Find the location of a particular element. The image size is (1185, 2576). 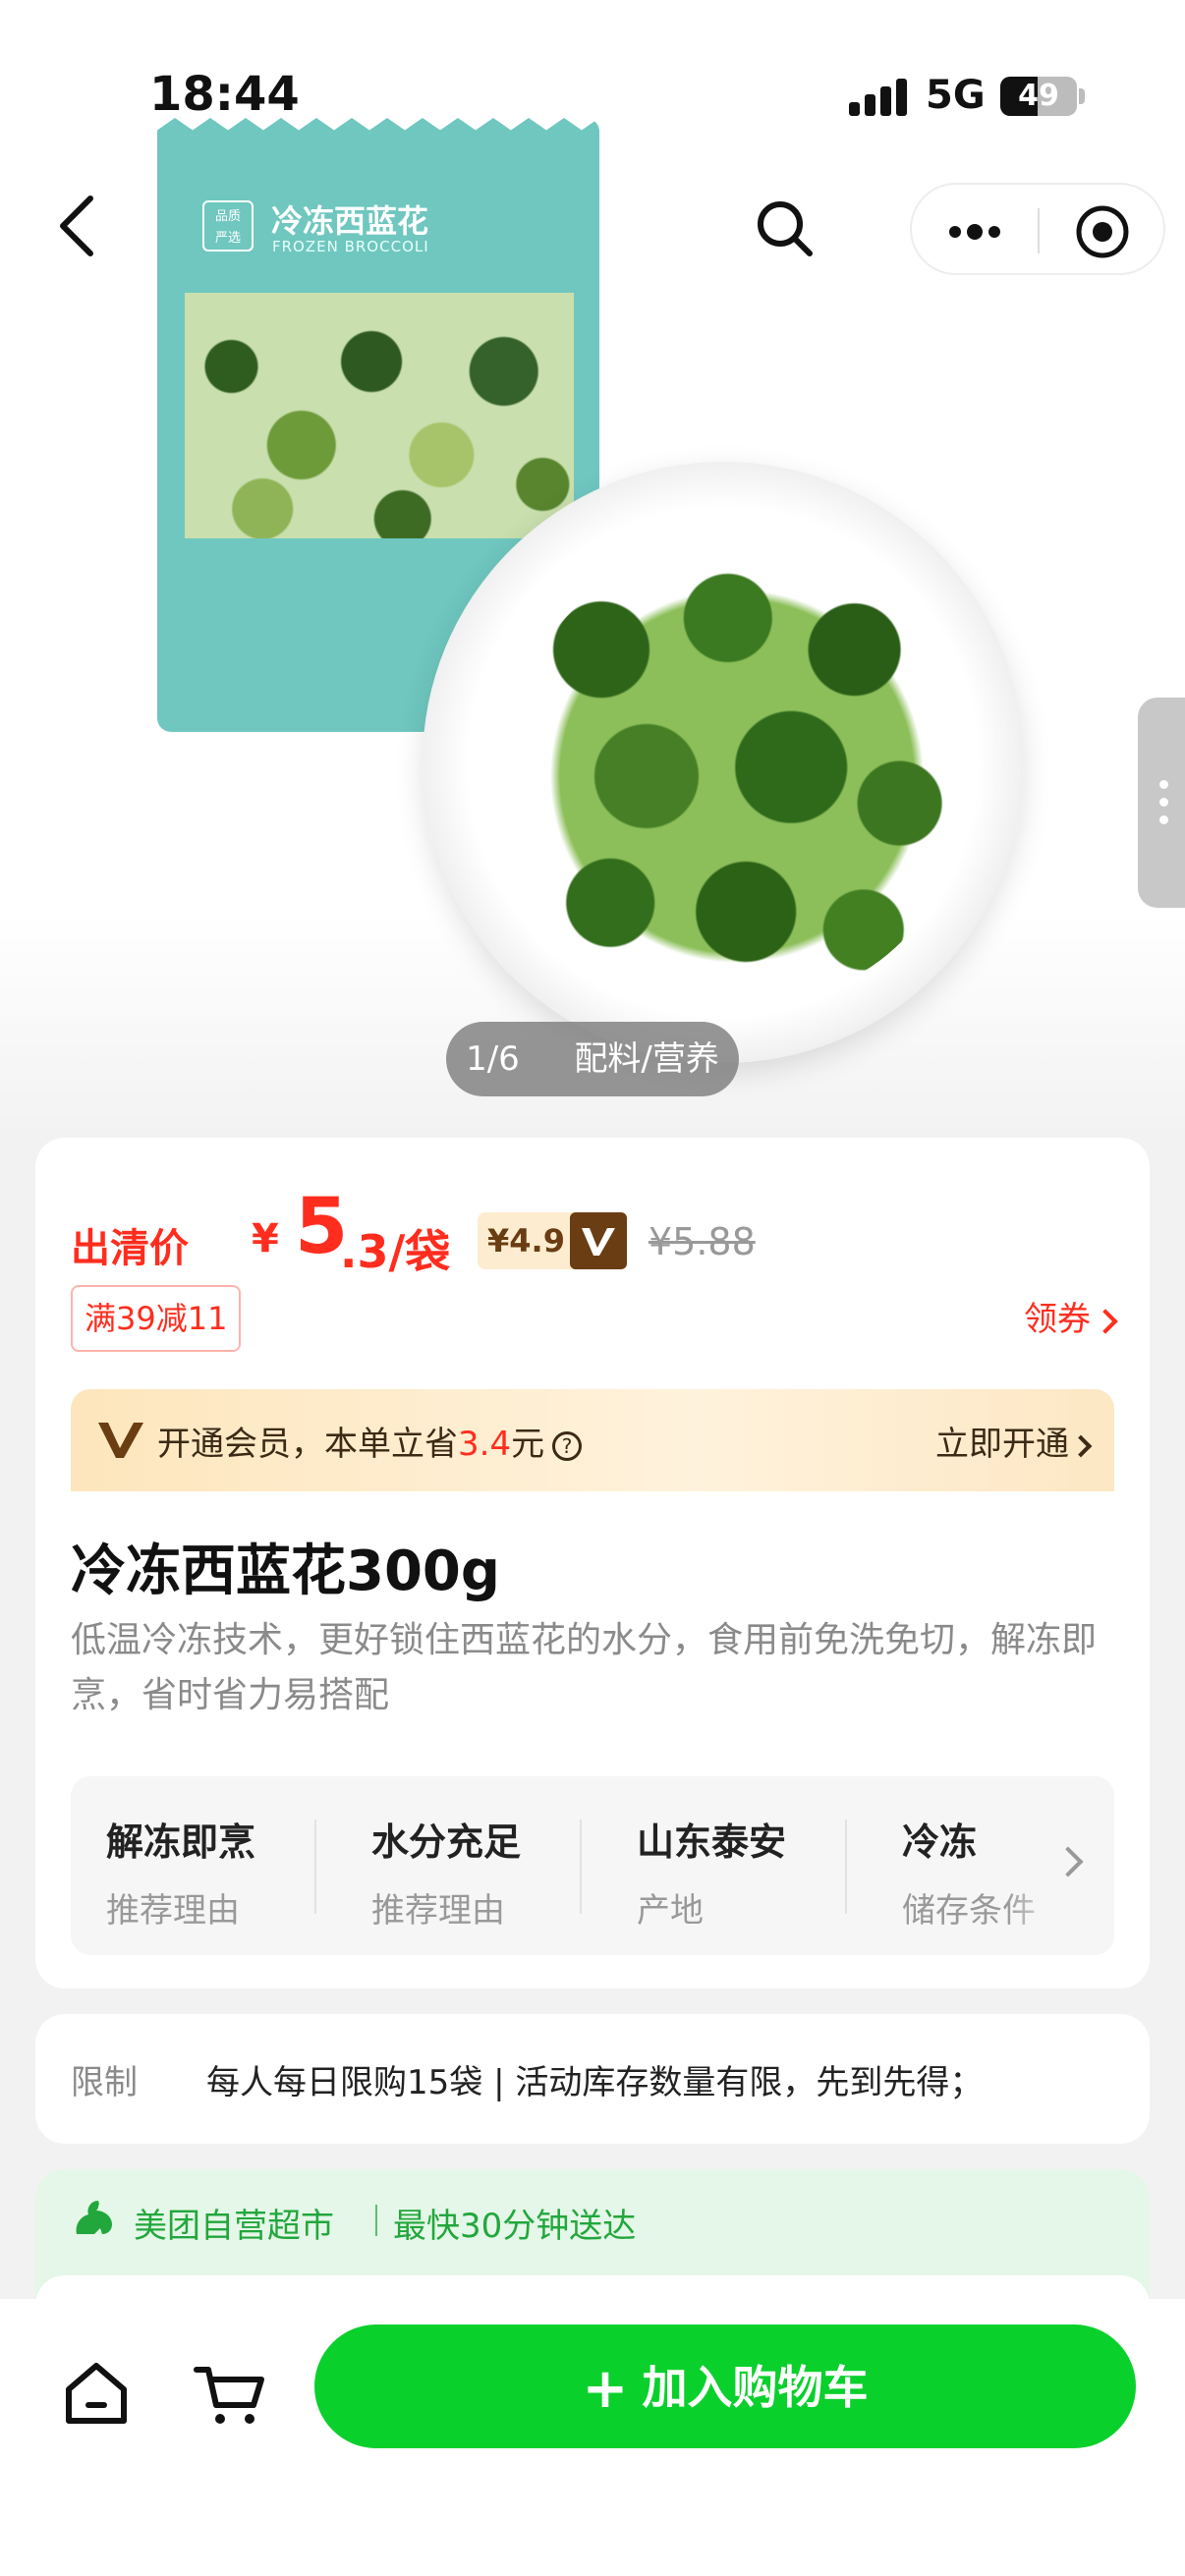

vip-price: ¥4.9 is located at coordinates (526, 1241).